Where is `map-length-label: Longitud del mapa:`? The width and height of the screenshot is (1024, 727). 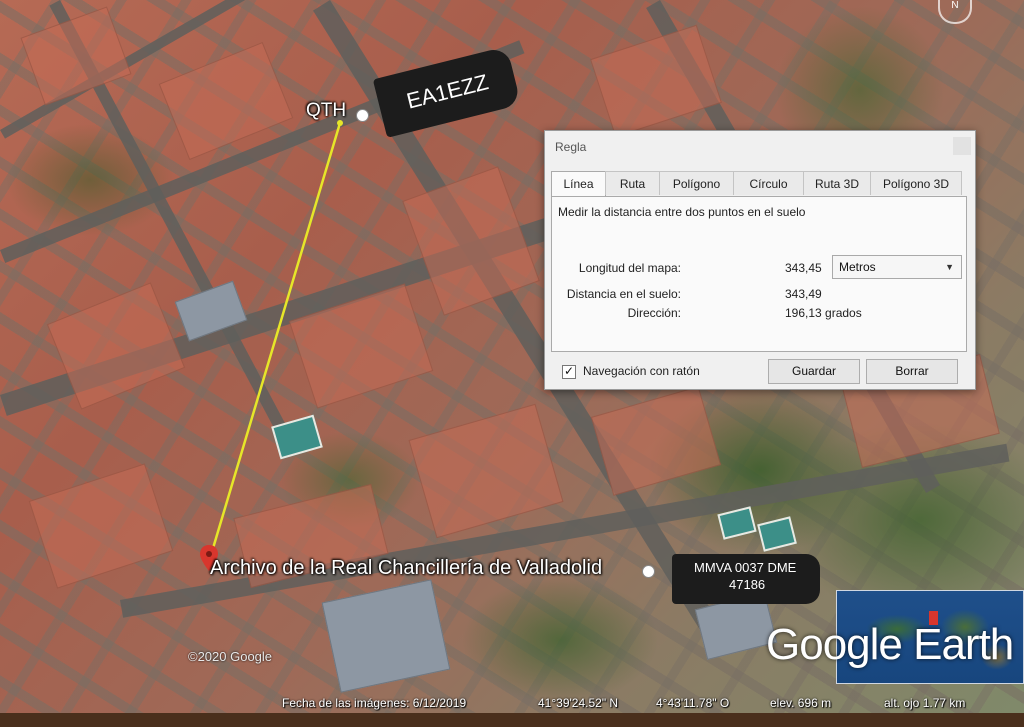 map-length-label: Longitud del mapa: is located at coordinates (629, 268).